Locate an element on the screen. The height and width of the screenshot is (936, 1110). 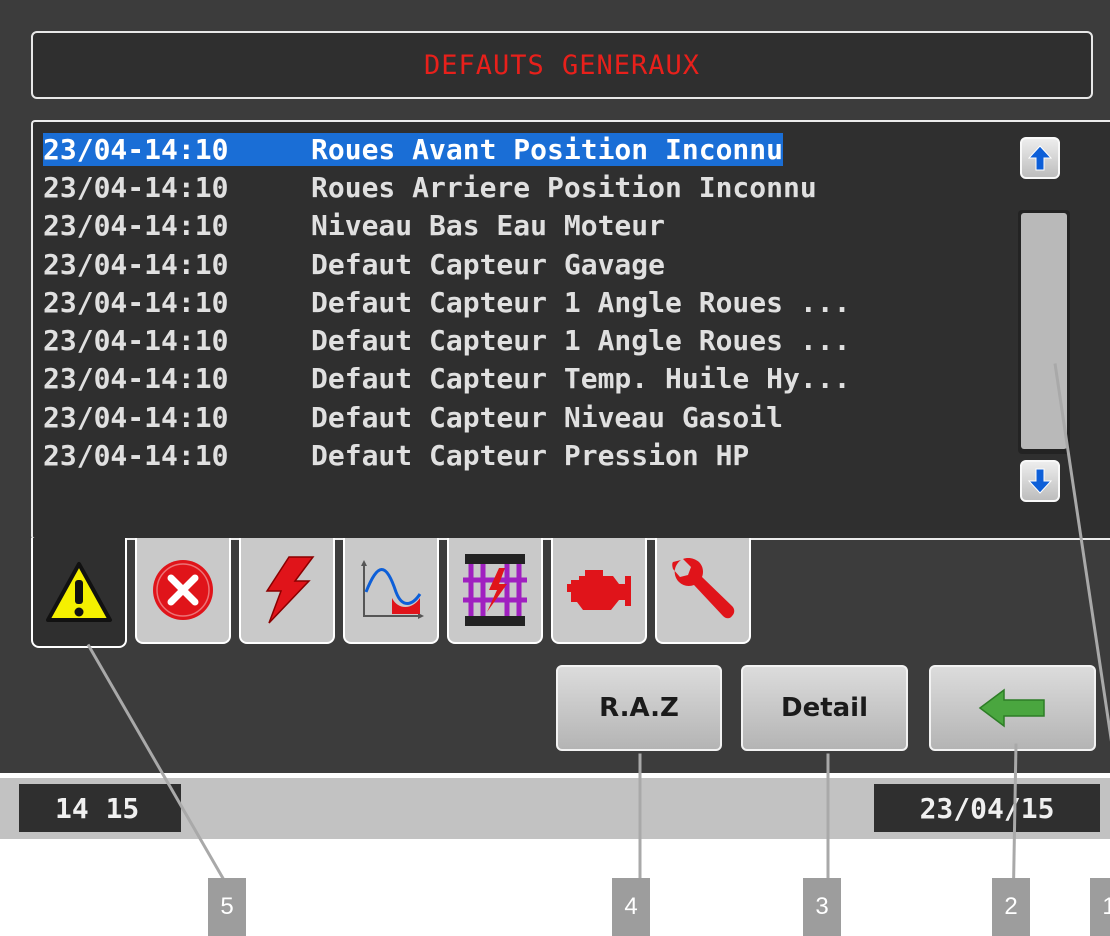
scroll-up-button is located at coordinates (1040, 158).